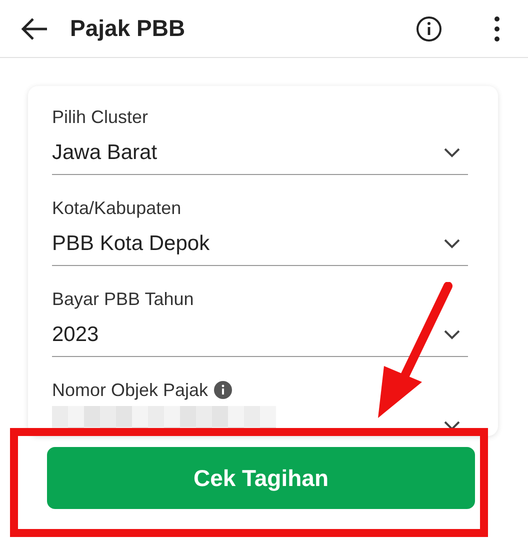 This screenshot has width=528, height=550. What do you see at coordinates (130, 390) in the screenshot?
I see `field-label: Nomor Objek Pajak` at bounding box center [130, 390].